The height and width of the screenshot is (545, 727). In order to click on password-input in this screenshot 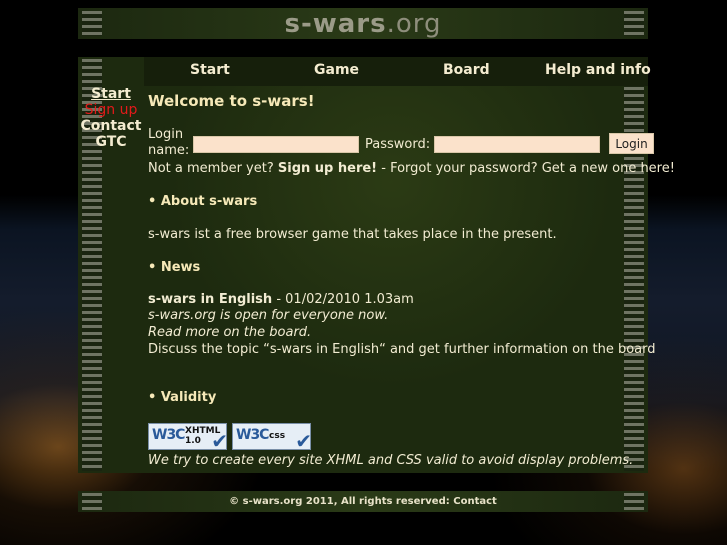, I will do `click(517, 144)`.